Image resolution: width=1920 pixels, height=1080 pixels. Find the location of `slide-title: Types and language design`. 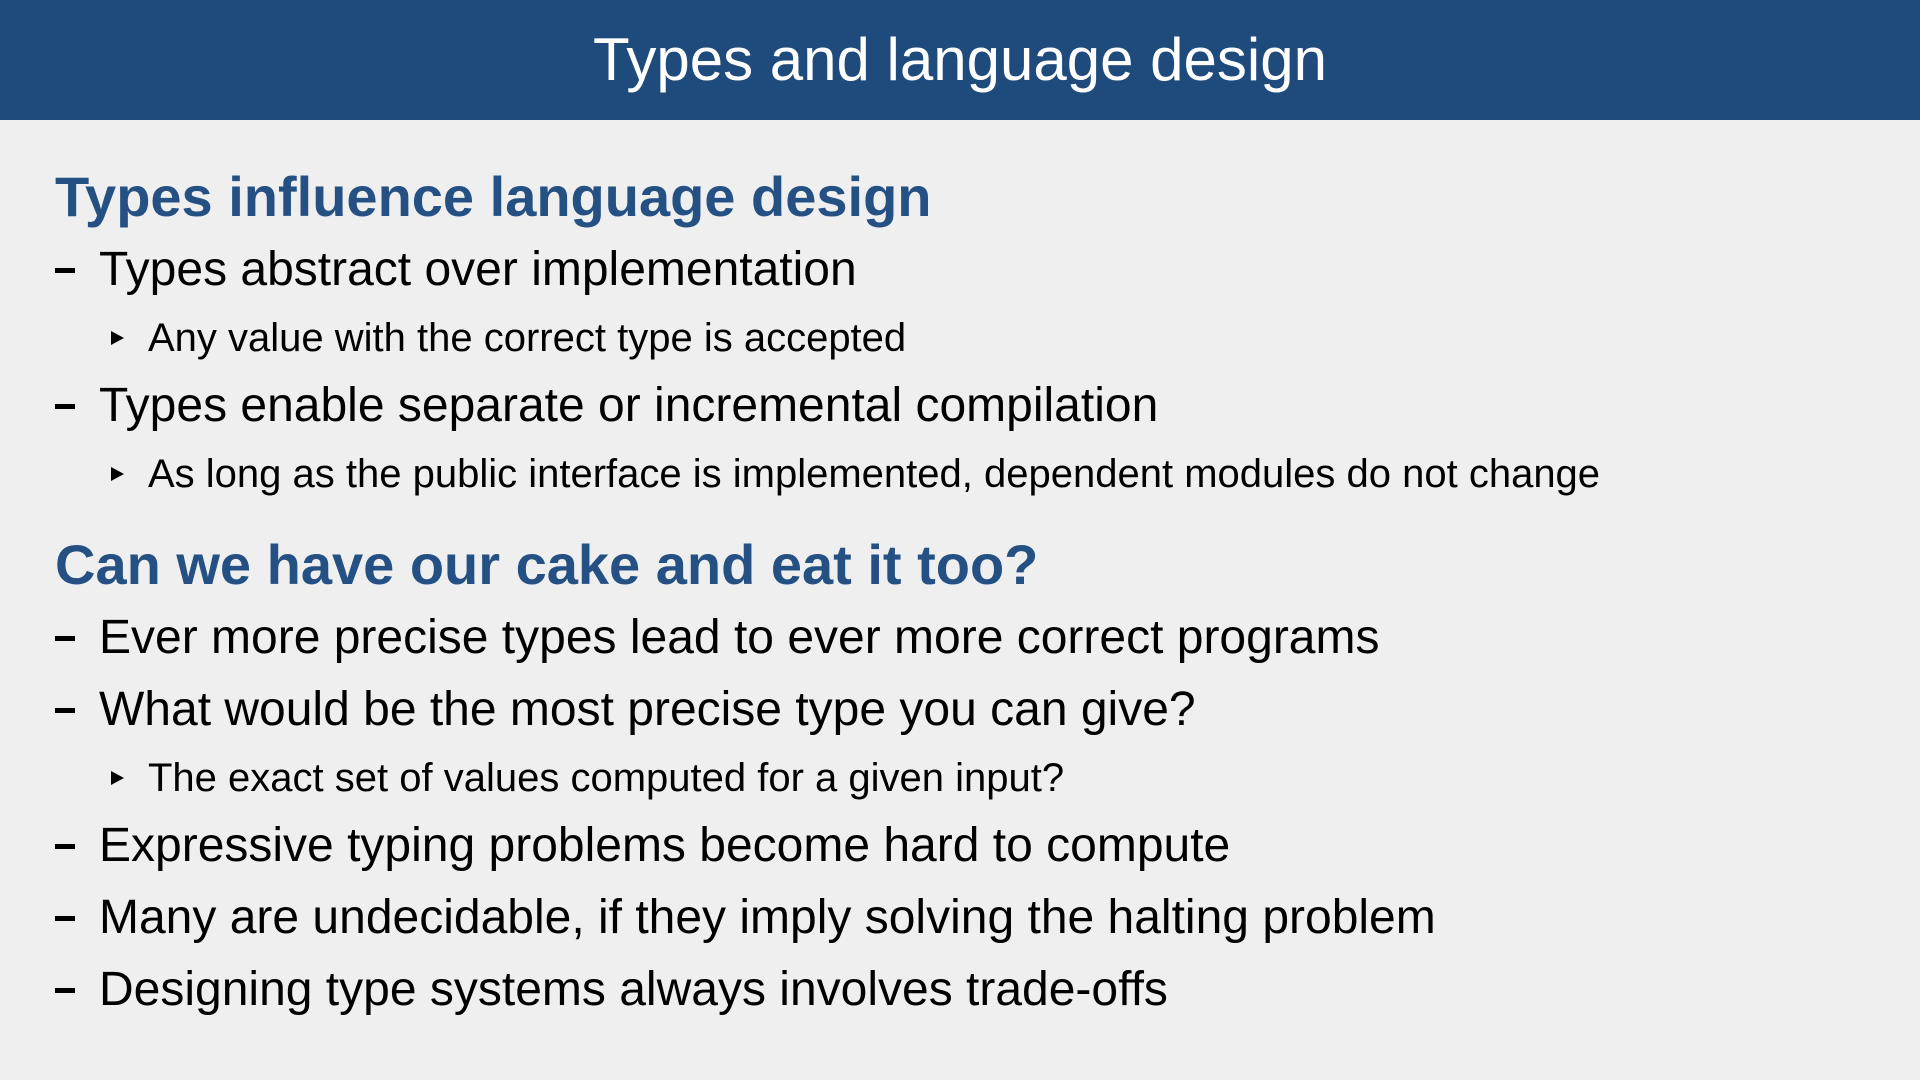

slide-title: Types and language design is located at coordinates (960, 59).